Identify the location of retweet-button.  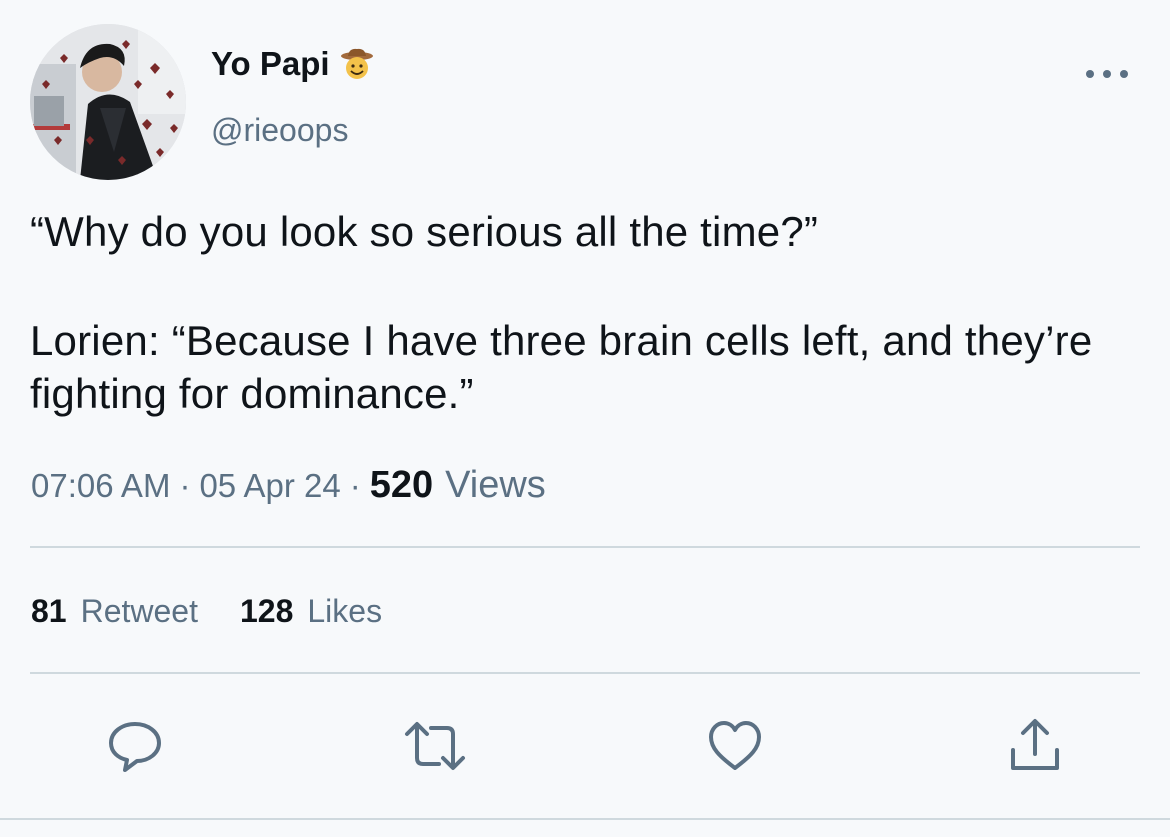
(435, 746).